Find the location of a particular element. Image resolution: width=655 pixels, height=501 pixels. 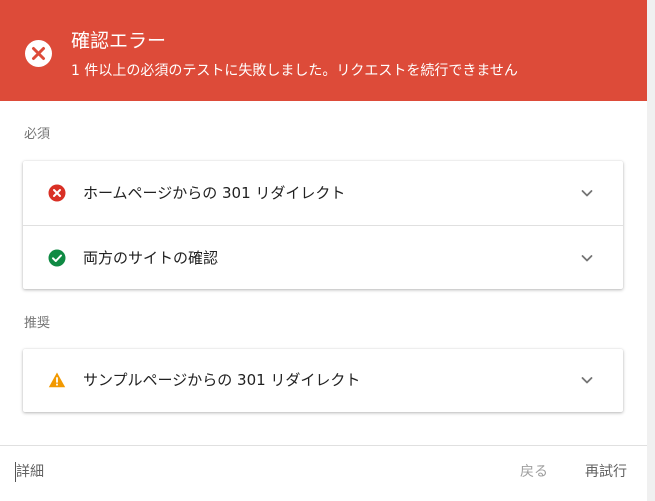

dialog-subtitle: 1 件以上の必須のテストに失敗しました。リクエストを続行できません is located at coordinates (294, 71).